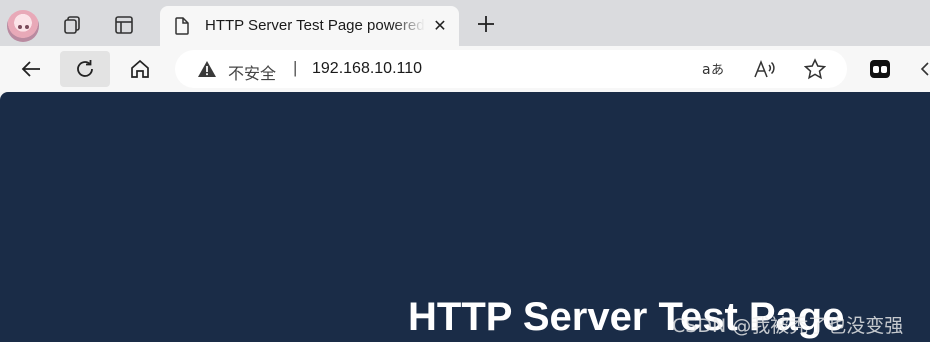  What do you see at coordinates (23, 26) in the screenshot?
I see `profile-avatar` at bounding box center [23, 26].